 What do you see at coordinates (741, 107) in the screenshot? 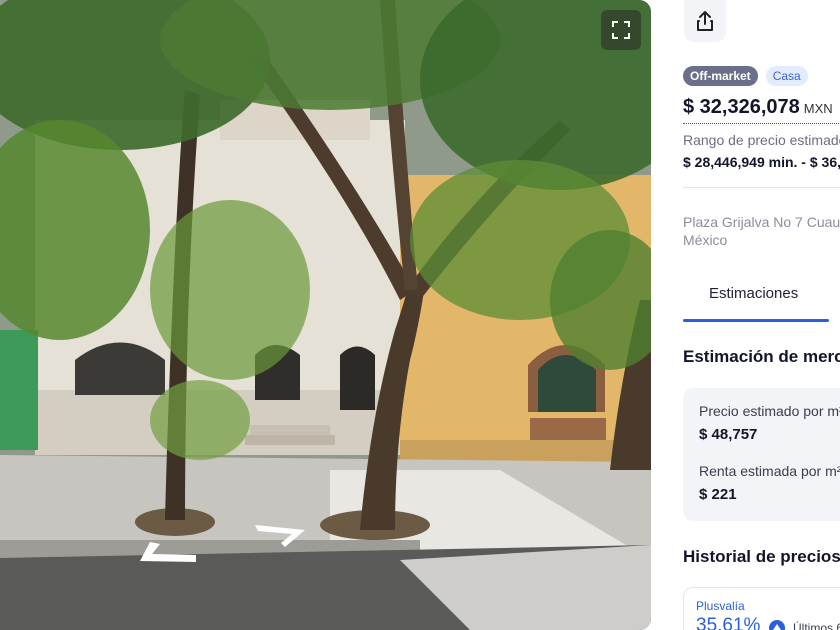
I see `price-value: $ 32,326,078` at bounding box center [741, 107].